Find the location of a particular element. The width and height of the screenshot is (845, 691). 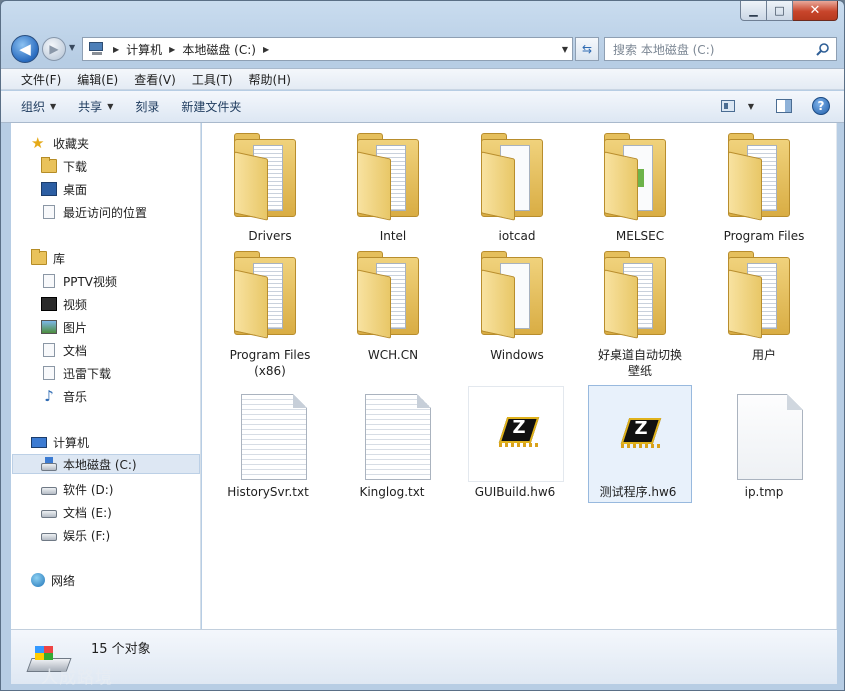

preview-pane-icon is located at coordinates (784, 106).